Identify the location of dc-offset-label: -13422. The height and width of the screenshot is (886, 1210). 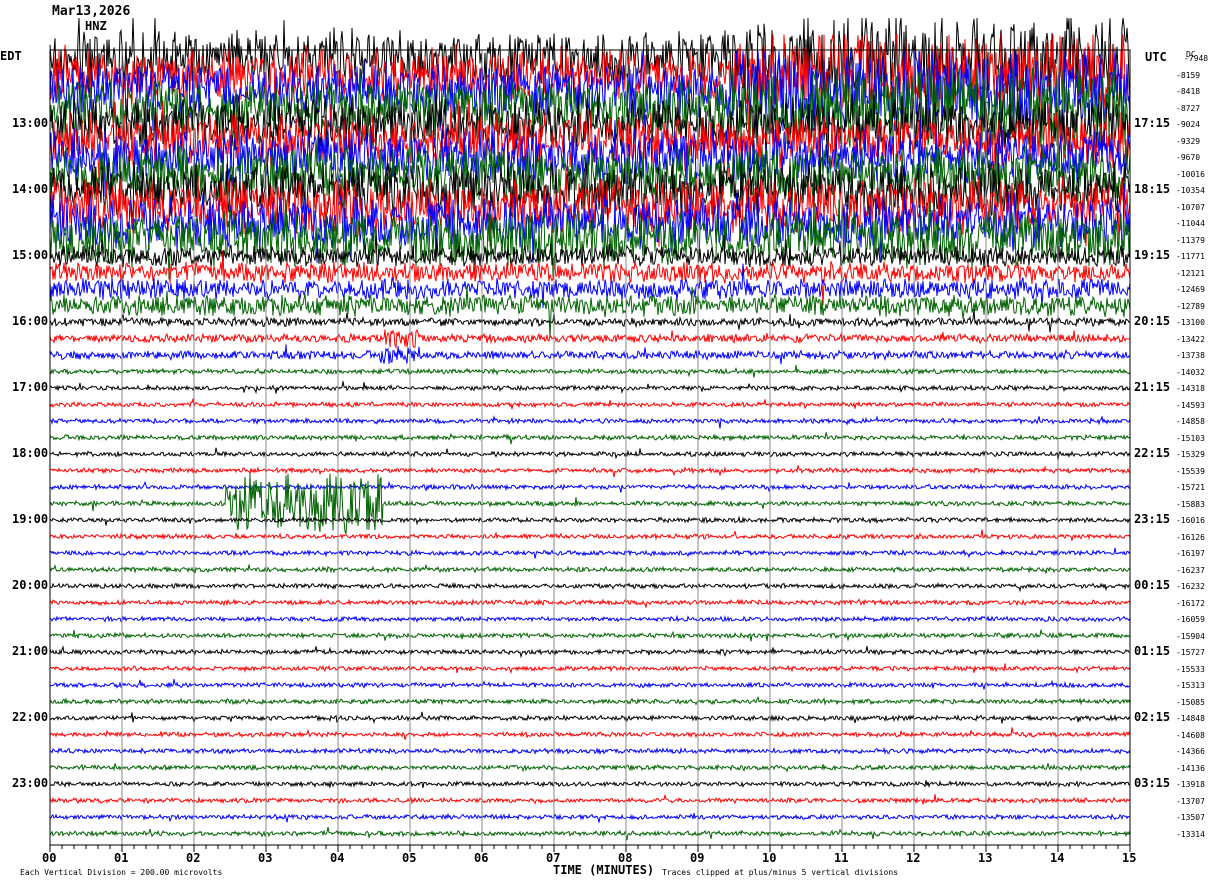
(1190, 339).